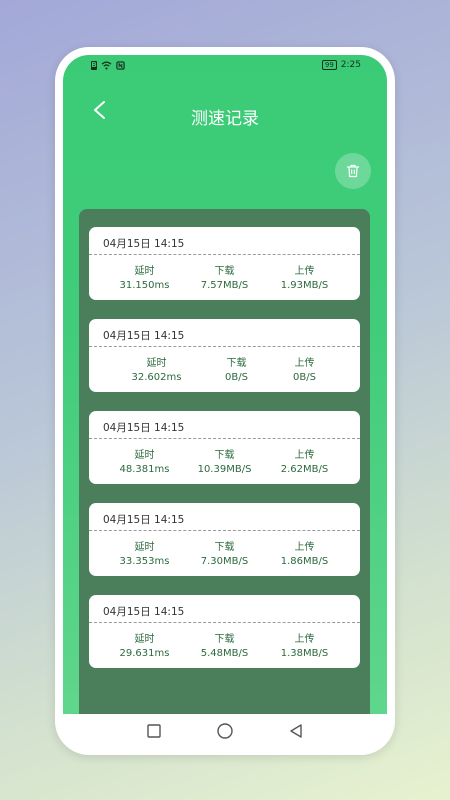 The height and width of the screenshot is (800, 450). I want to click on latency-value: 29.631ms, so click(144, 653).